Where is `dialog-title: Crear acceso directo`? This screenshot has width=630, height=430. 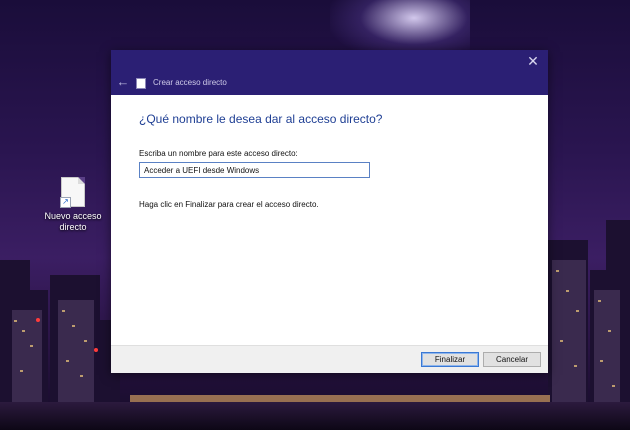
dialog-title: Crear acceso directo is located at coordinates (190, 82).